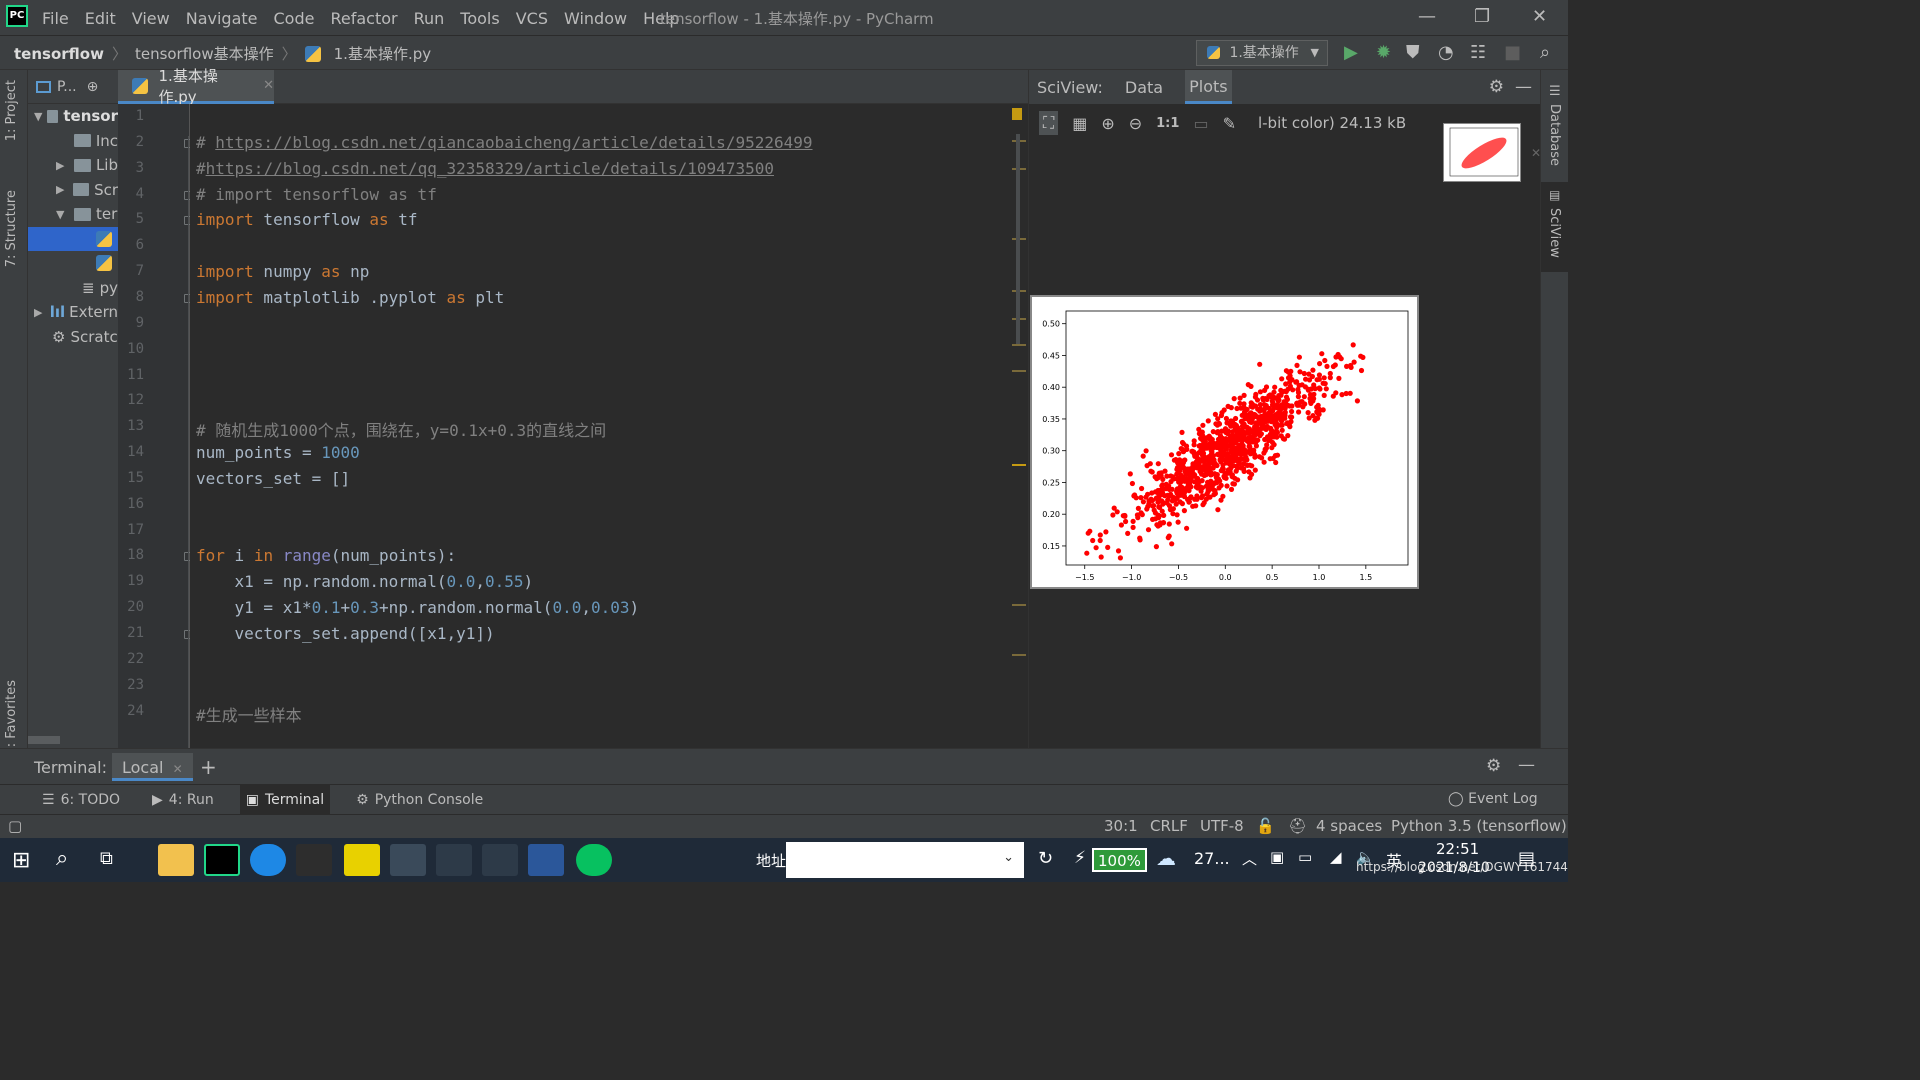  Describe the element at coordinates (326, 555) in the screenshot. I see `code-line: for i in range(num_points):` at that location.